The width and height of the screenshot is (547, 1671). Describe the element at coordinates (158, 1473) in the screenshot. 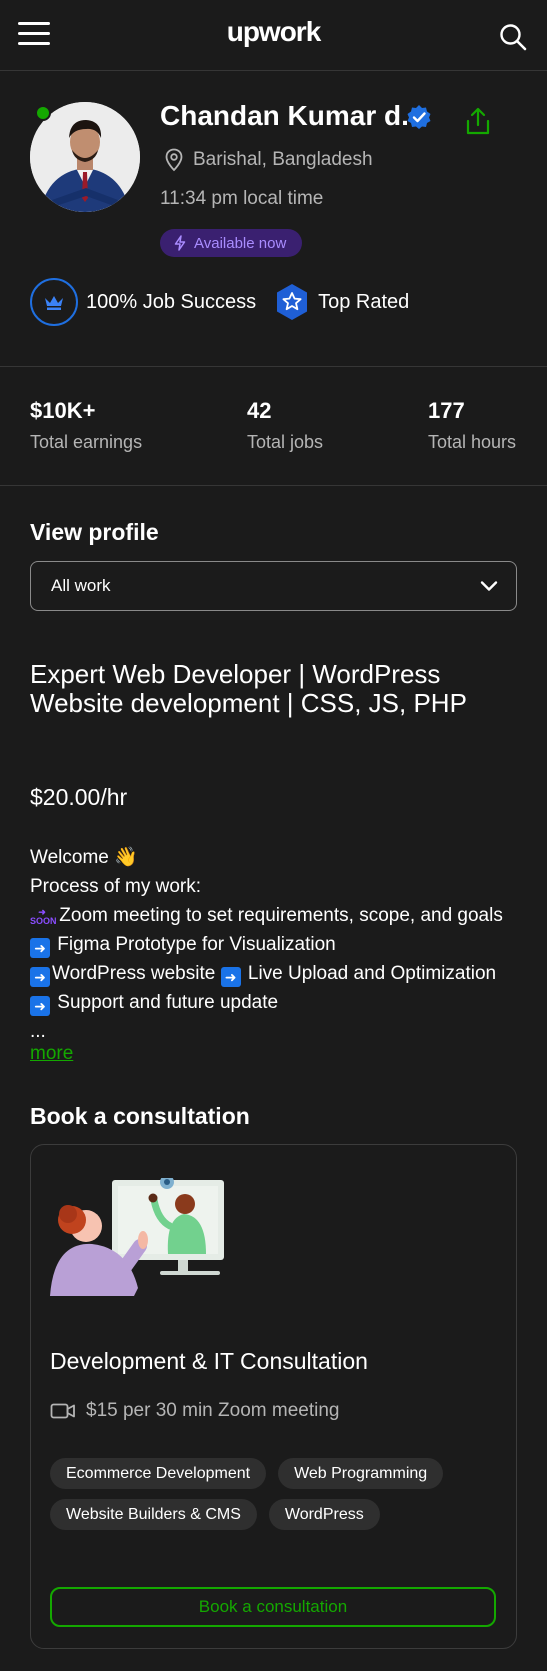

I see `skill-tag: Ecommerce Development` at that location.